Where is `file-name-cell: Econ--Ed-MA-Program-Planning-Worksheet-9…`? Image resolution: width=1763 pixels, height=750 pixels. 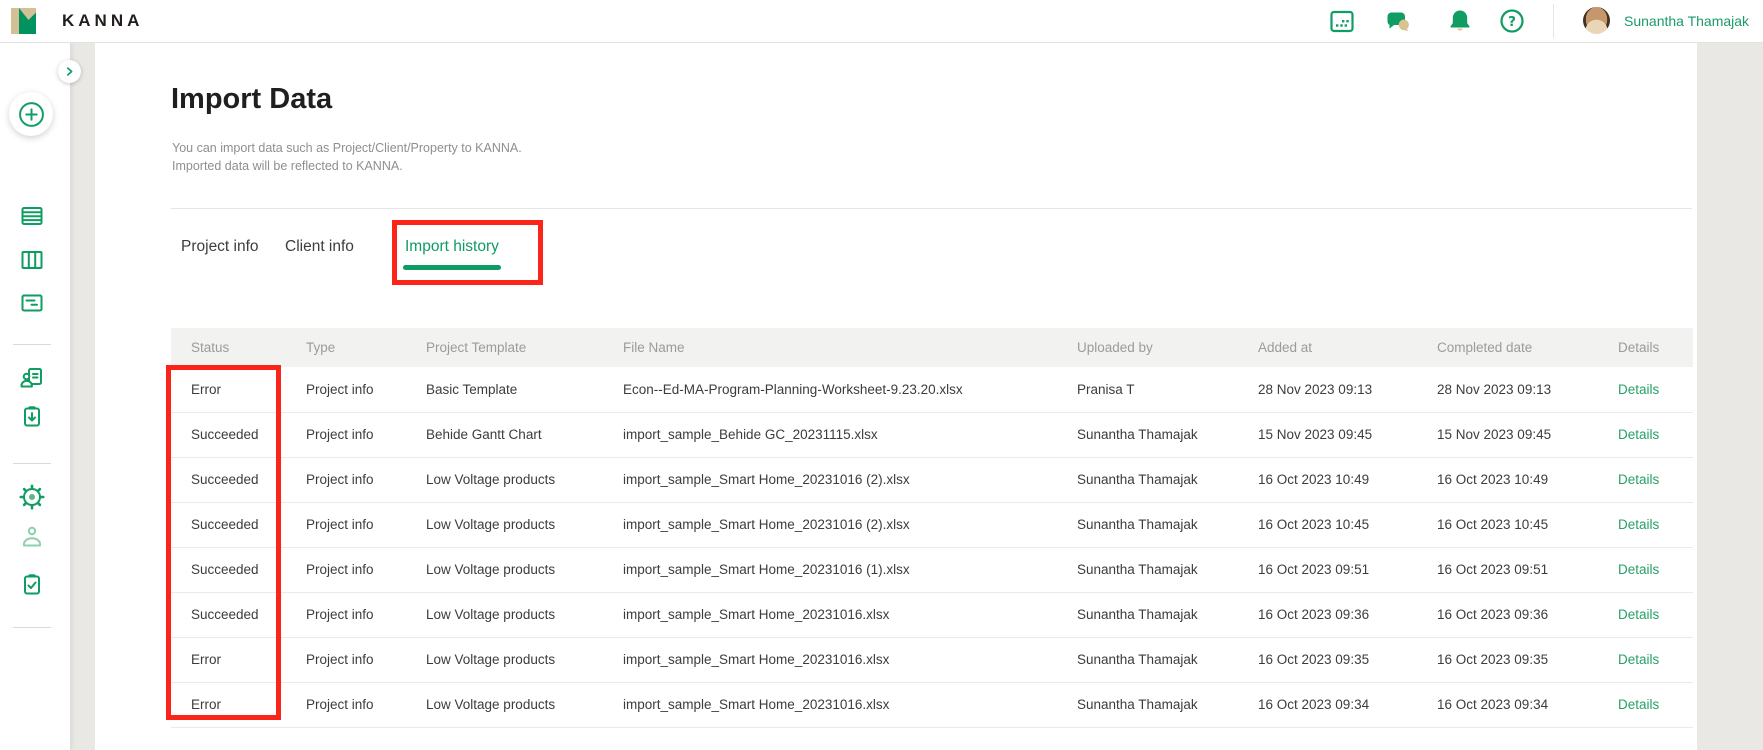 file-name-cell: Econ--Ed-MA-Program-Planning-Worksheet-9… is located at coordinates (793, 389).